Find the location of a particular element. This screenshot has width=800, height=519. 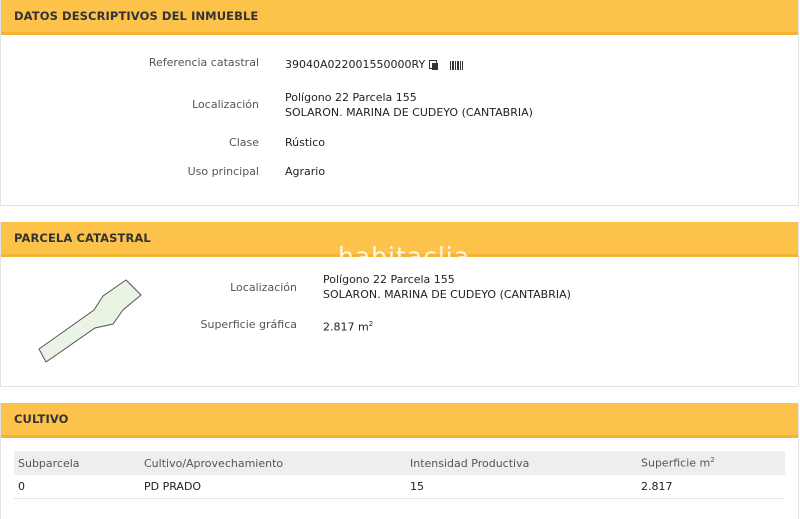

sup-label: Superficie gráfica is located at coordinates (249, 324).